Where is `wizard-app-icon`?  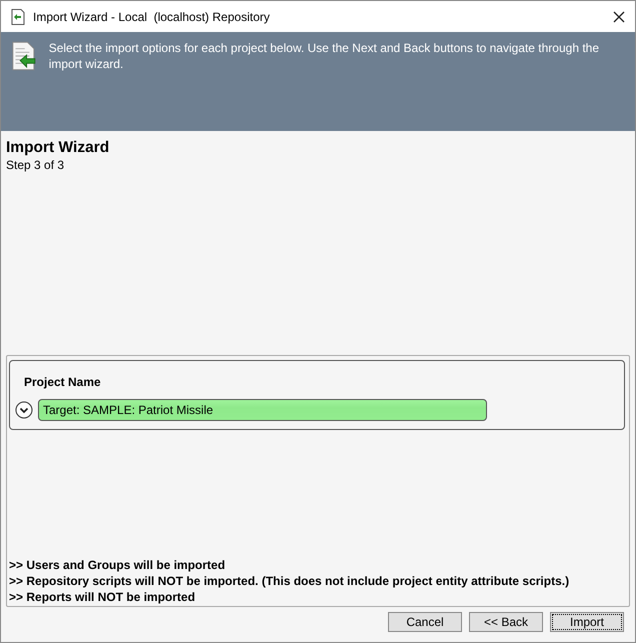 wizard-app-icon is located at coordinates (18, 16).